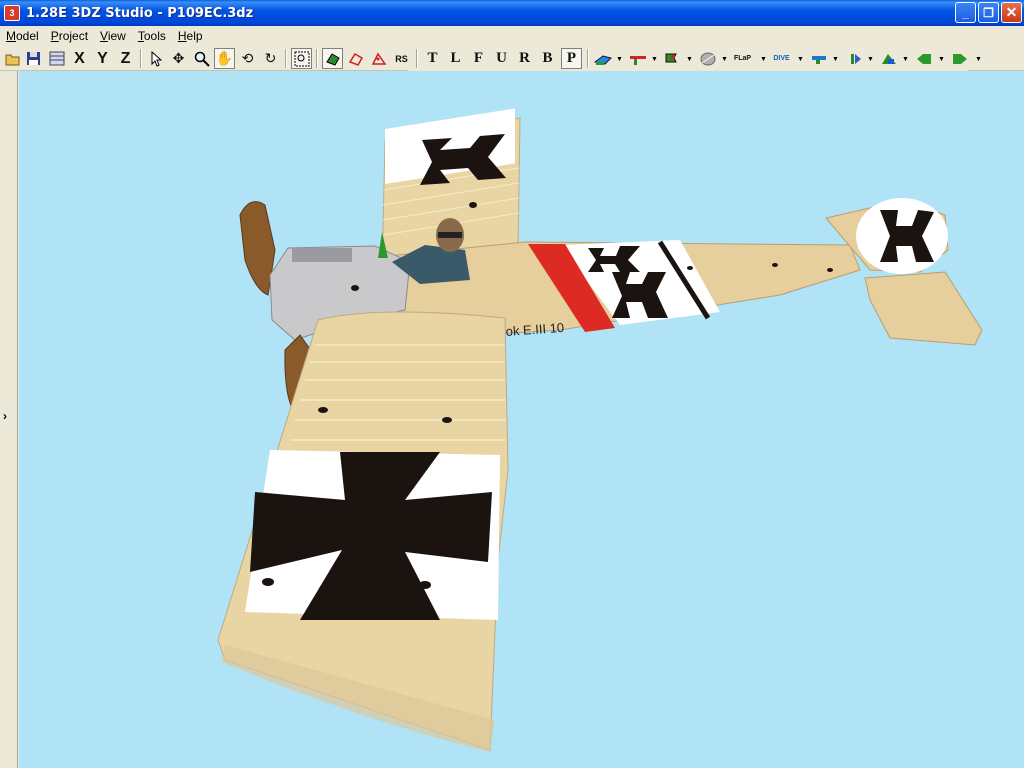 This screenshot has height=768, width=1024. Describe the element at coordinates (178, 58) in the screenshot. I see `move-icon: ✥` at that location.